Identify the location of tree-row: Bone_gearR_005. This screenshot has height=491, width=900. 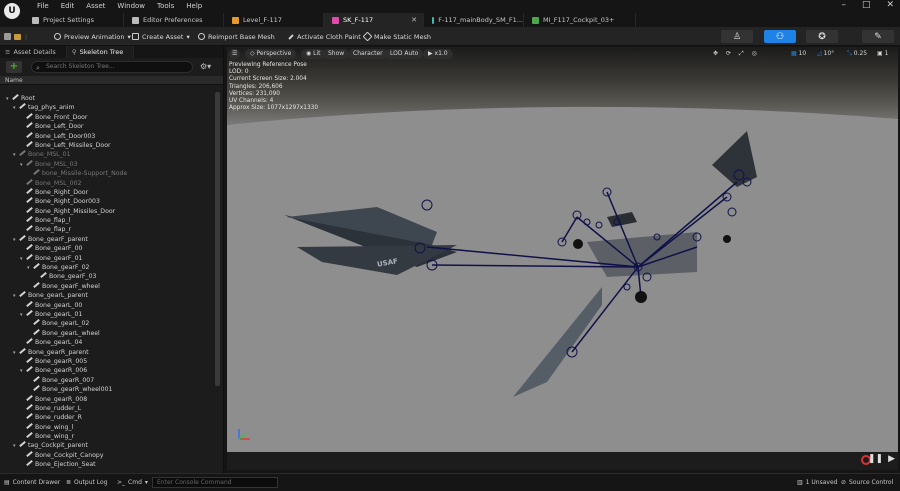
(107, 361).